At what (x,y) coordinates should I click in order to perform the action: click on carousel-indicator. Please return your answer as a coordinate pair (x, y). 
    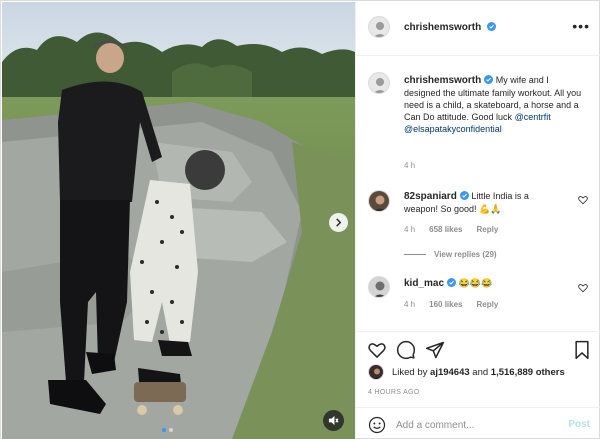
    Looking at the image, I should click on (167, 430).